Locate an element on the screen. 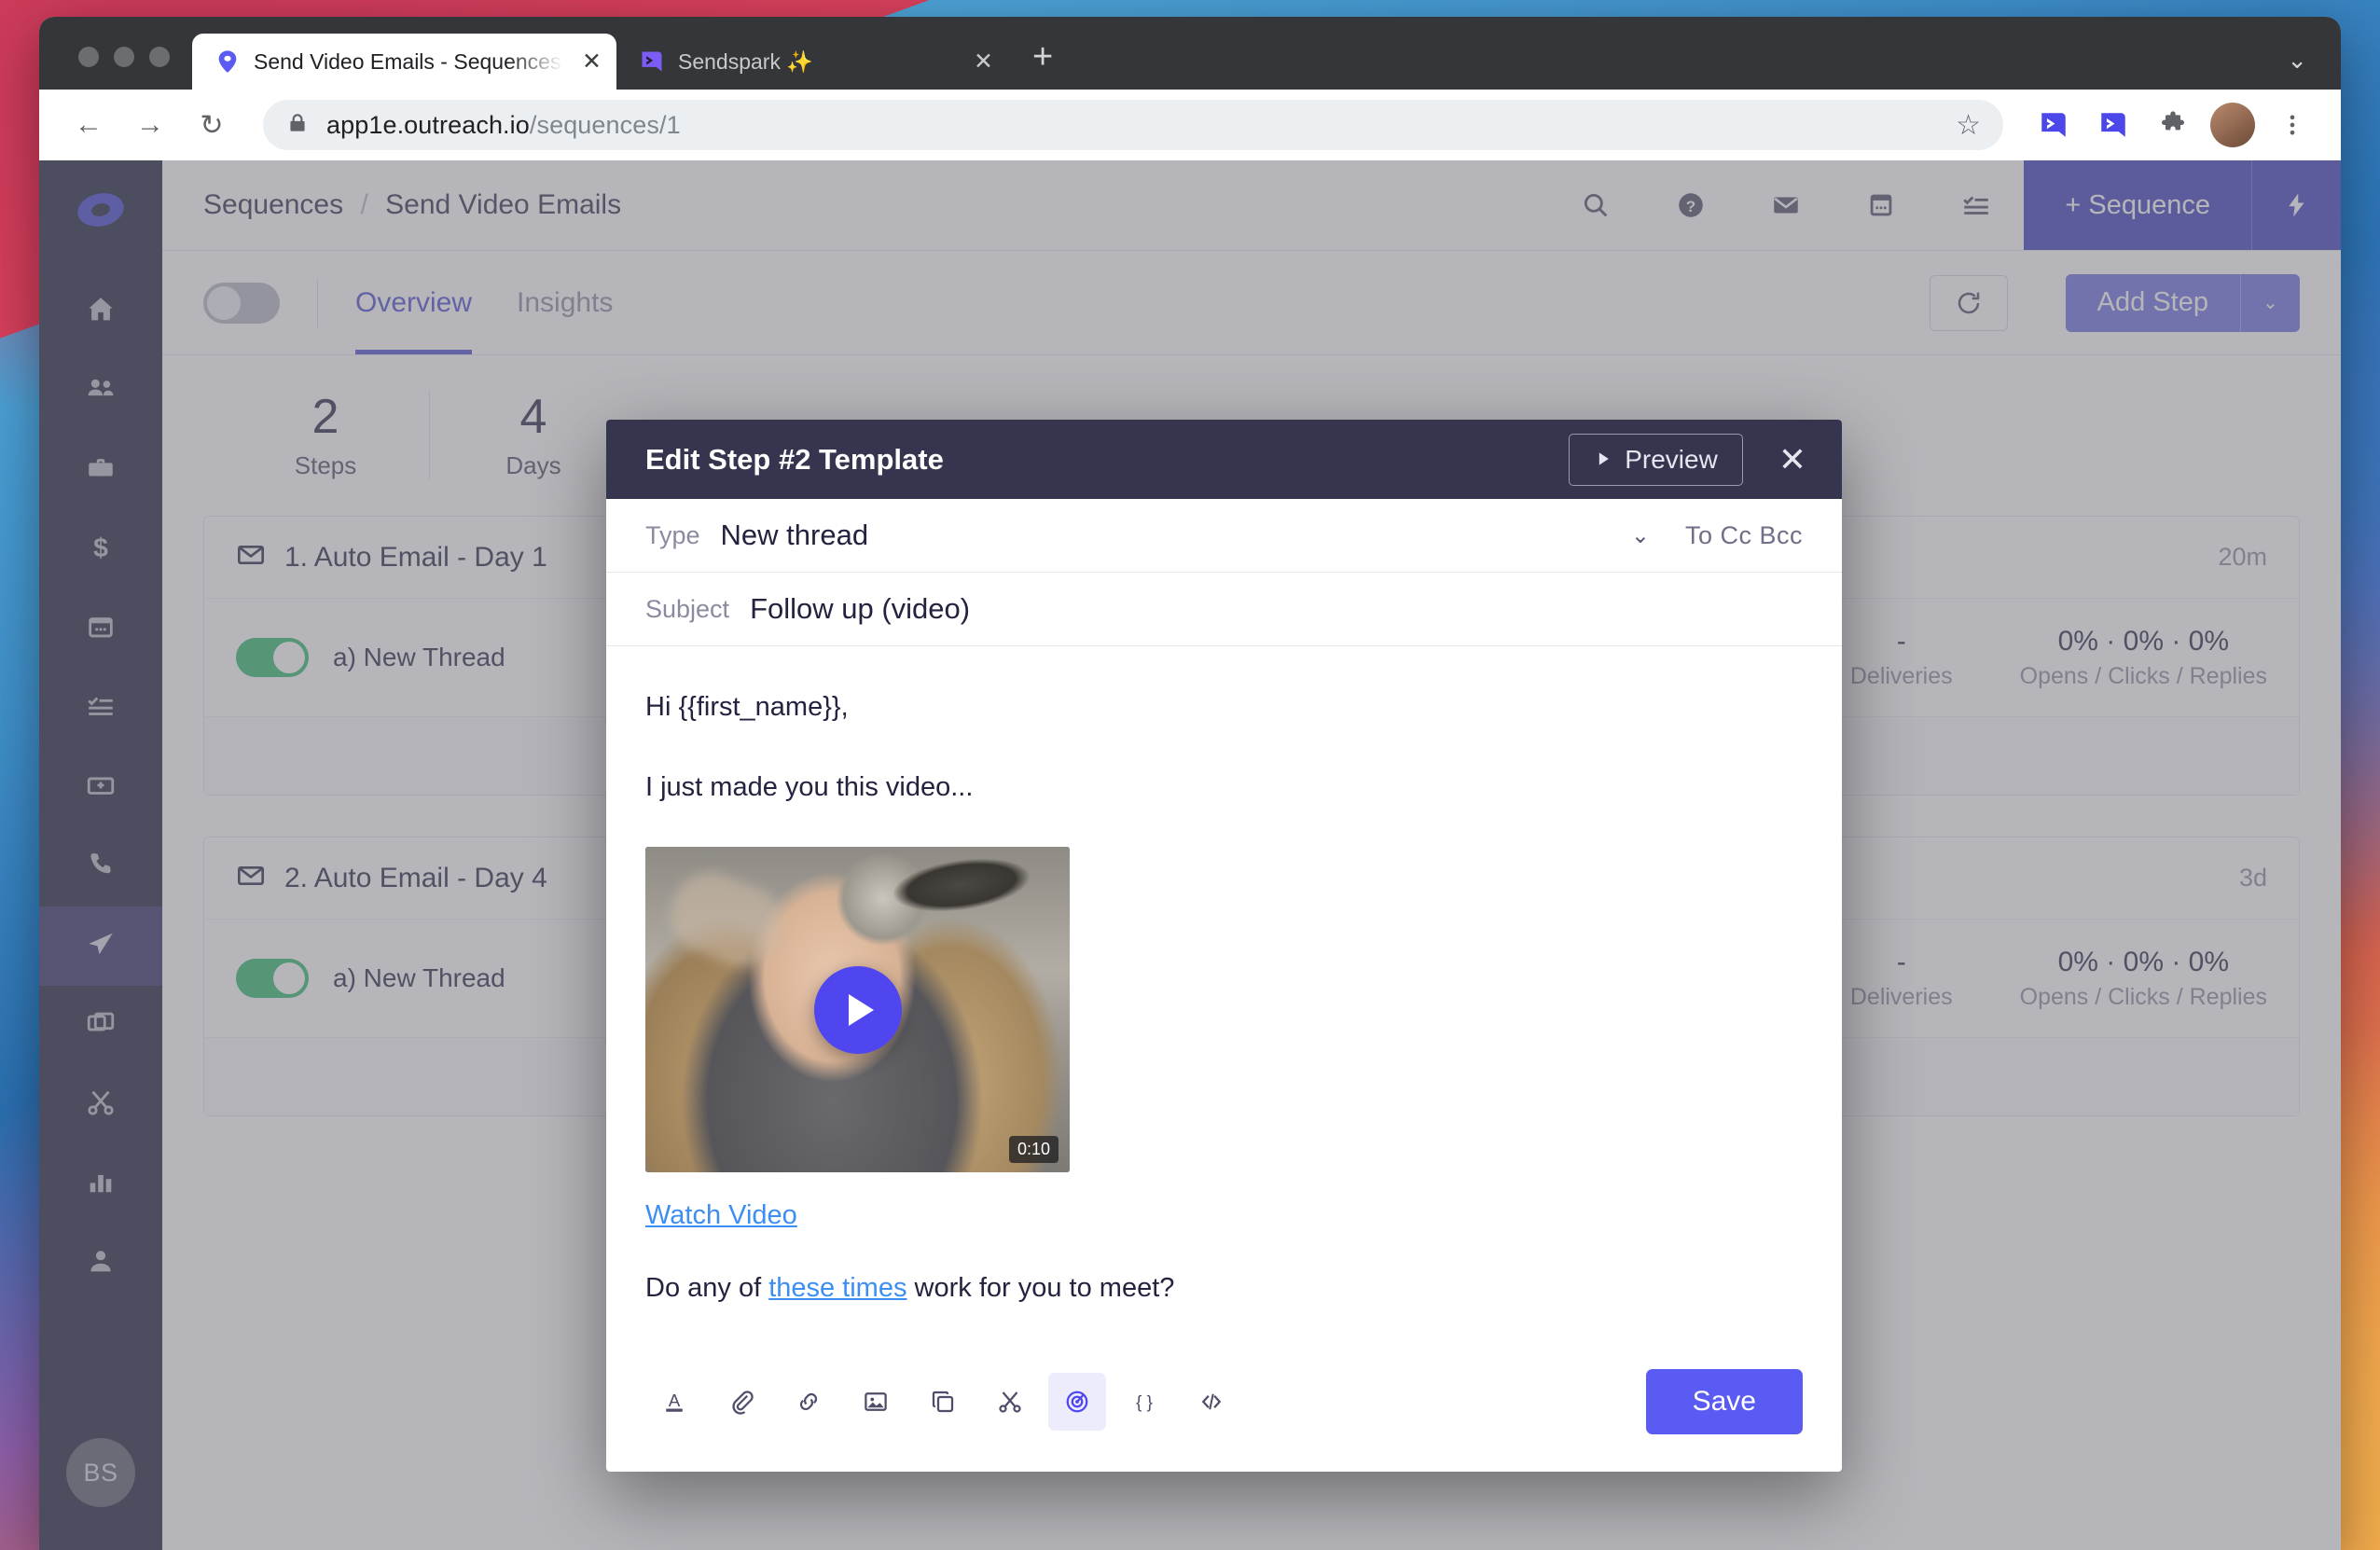 The height and width of the screenshot is (1550, 2380). editor-toolbar: A {} Save is located at coordinates (1224, 1410).